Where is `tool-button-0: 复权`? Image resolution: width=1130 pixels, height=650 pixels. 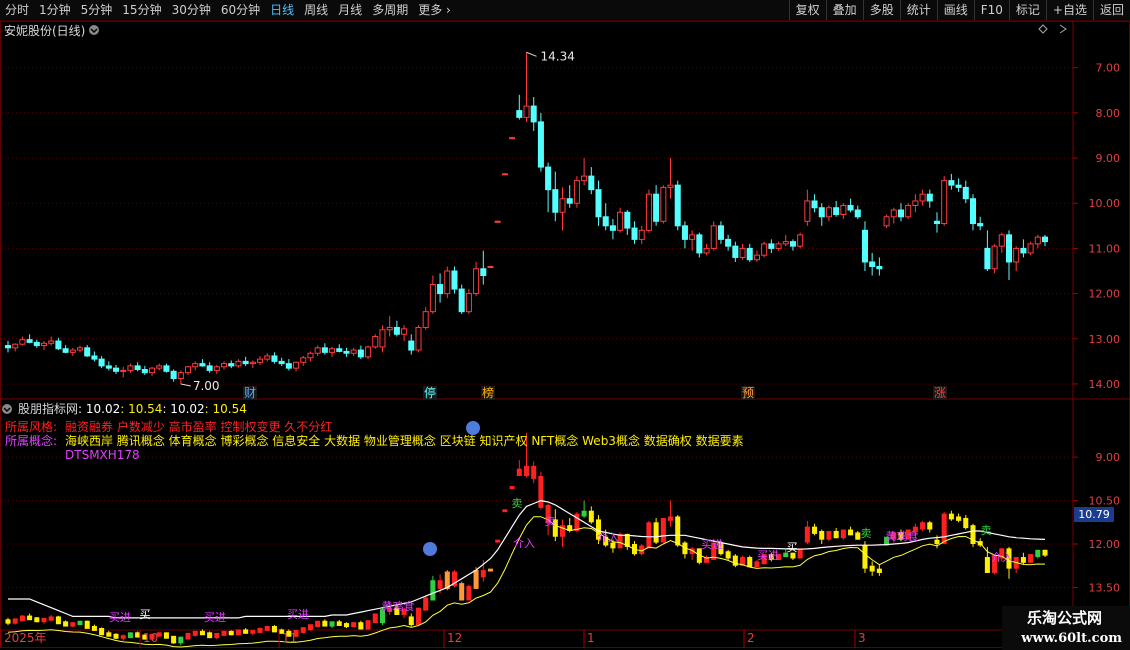 tool-button-0: 复权 is located at coordinates (807, 10).